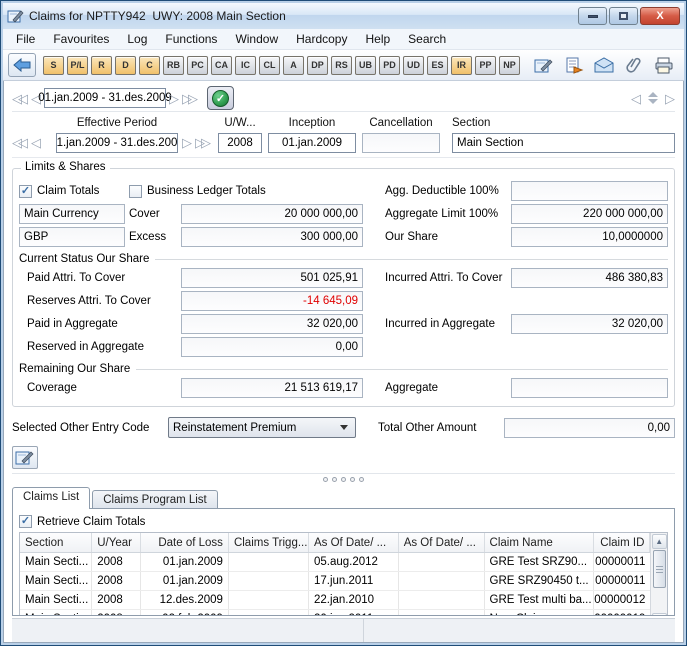  What do you see at coordinates (401, 142) in the screenshot?
I see `cancellation-field` at bounding box center [401, 142].